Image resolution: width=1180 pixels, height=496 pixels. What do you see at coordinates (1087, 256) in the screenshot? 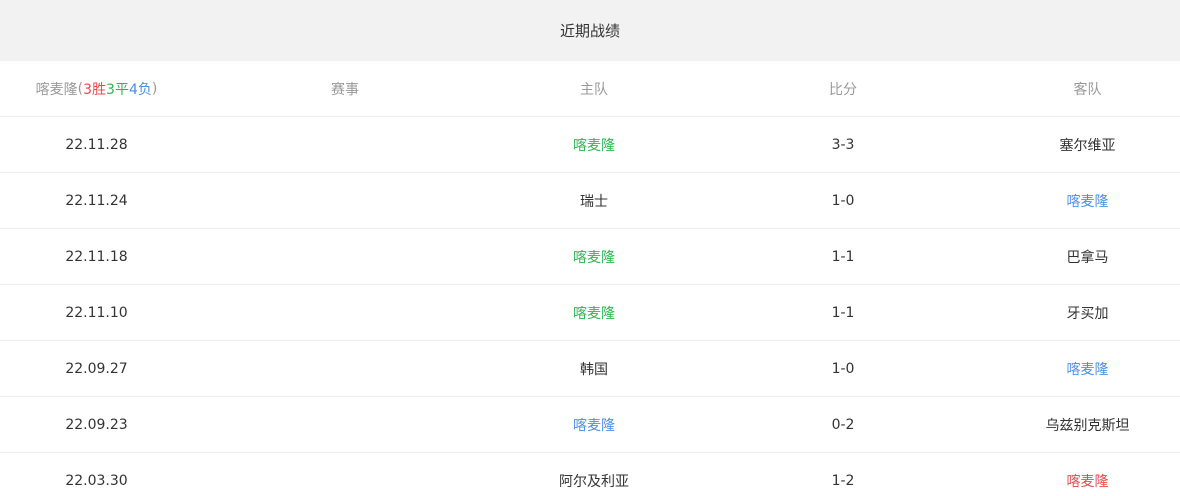
I see `row-away-team: 巴拿马` at bounding box center [1087, 256].